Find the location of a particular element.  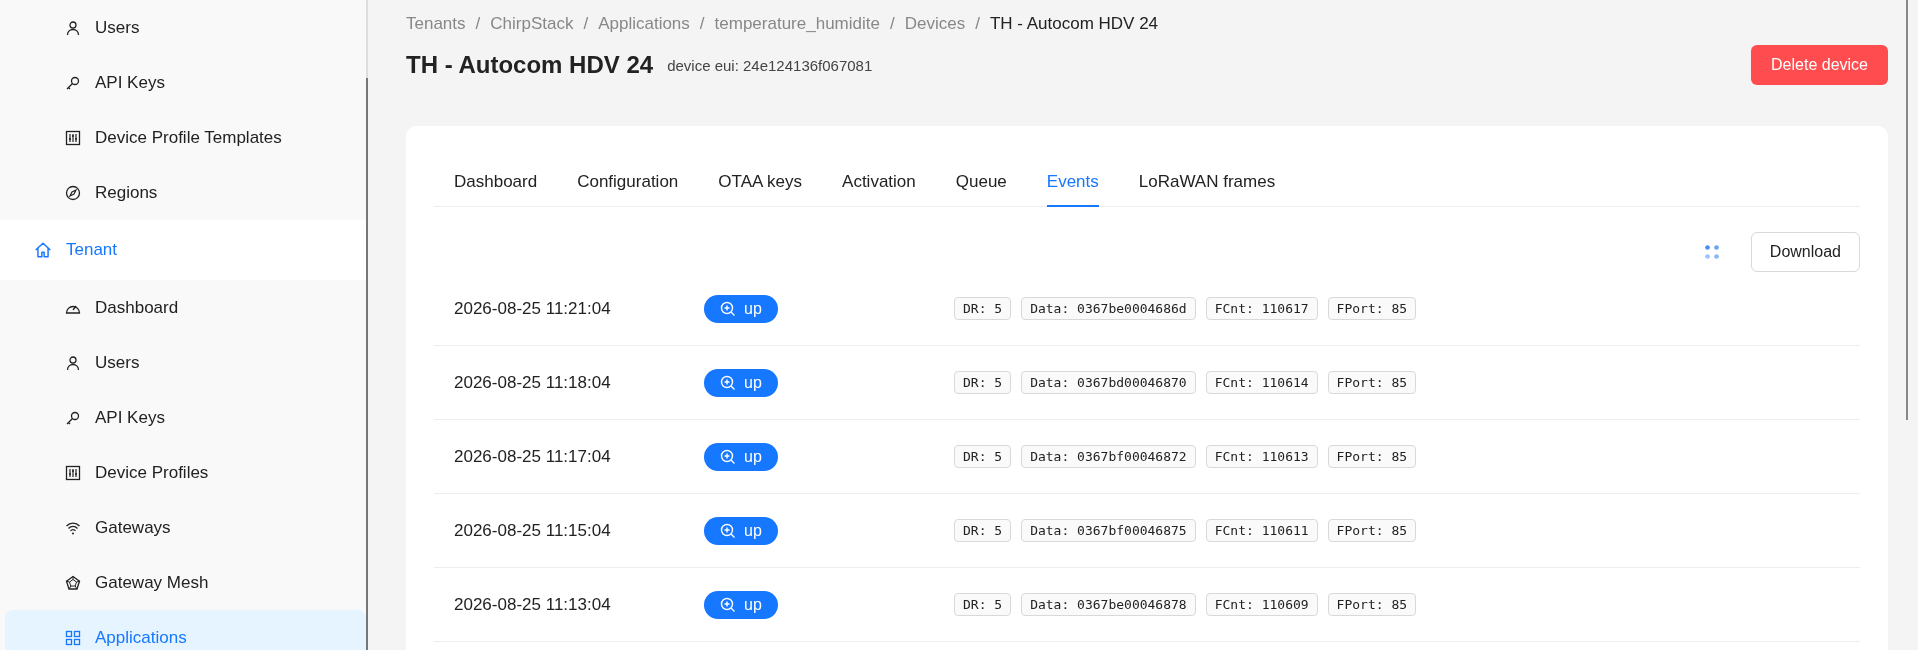

sidebar-section: Tenant is located at coordinates (183, 250).